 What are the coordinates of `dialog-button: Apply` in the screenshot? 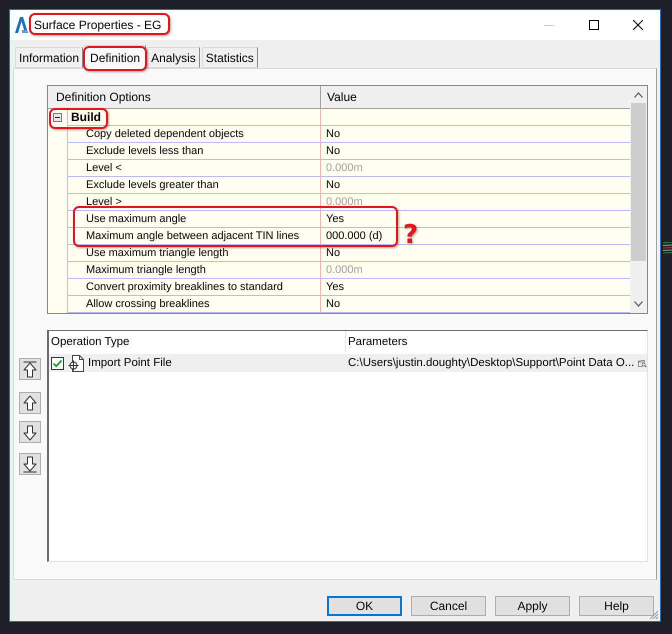 It's located at (532, 606).